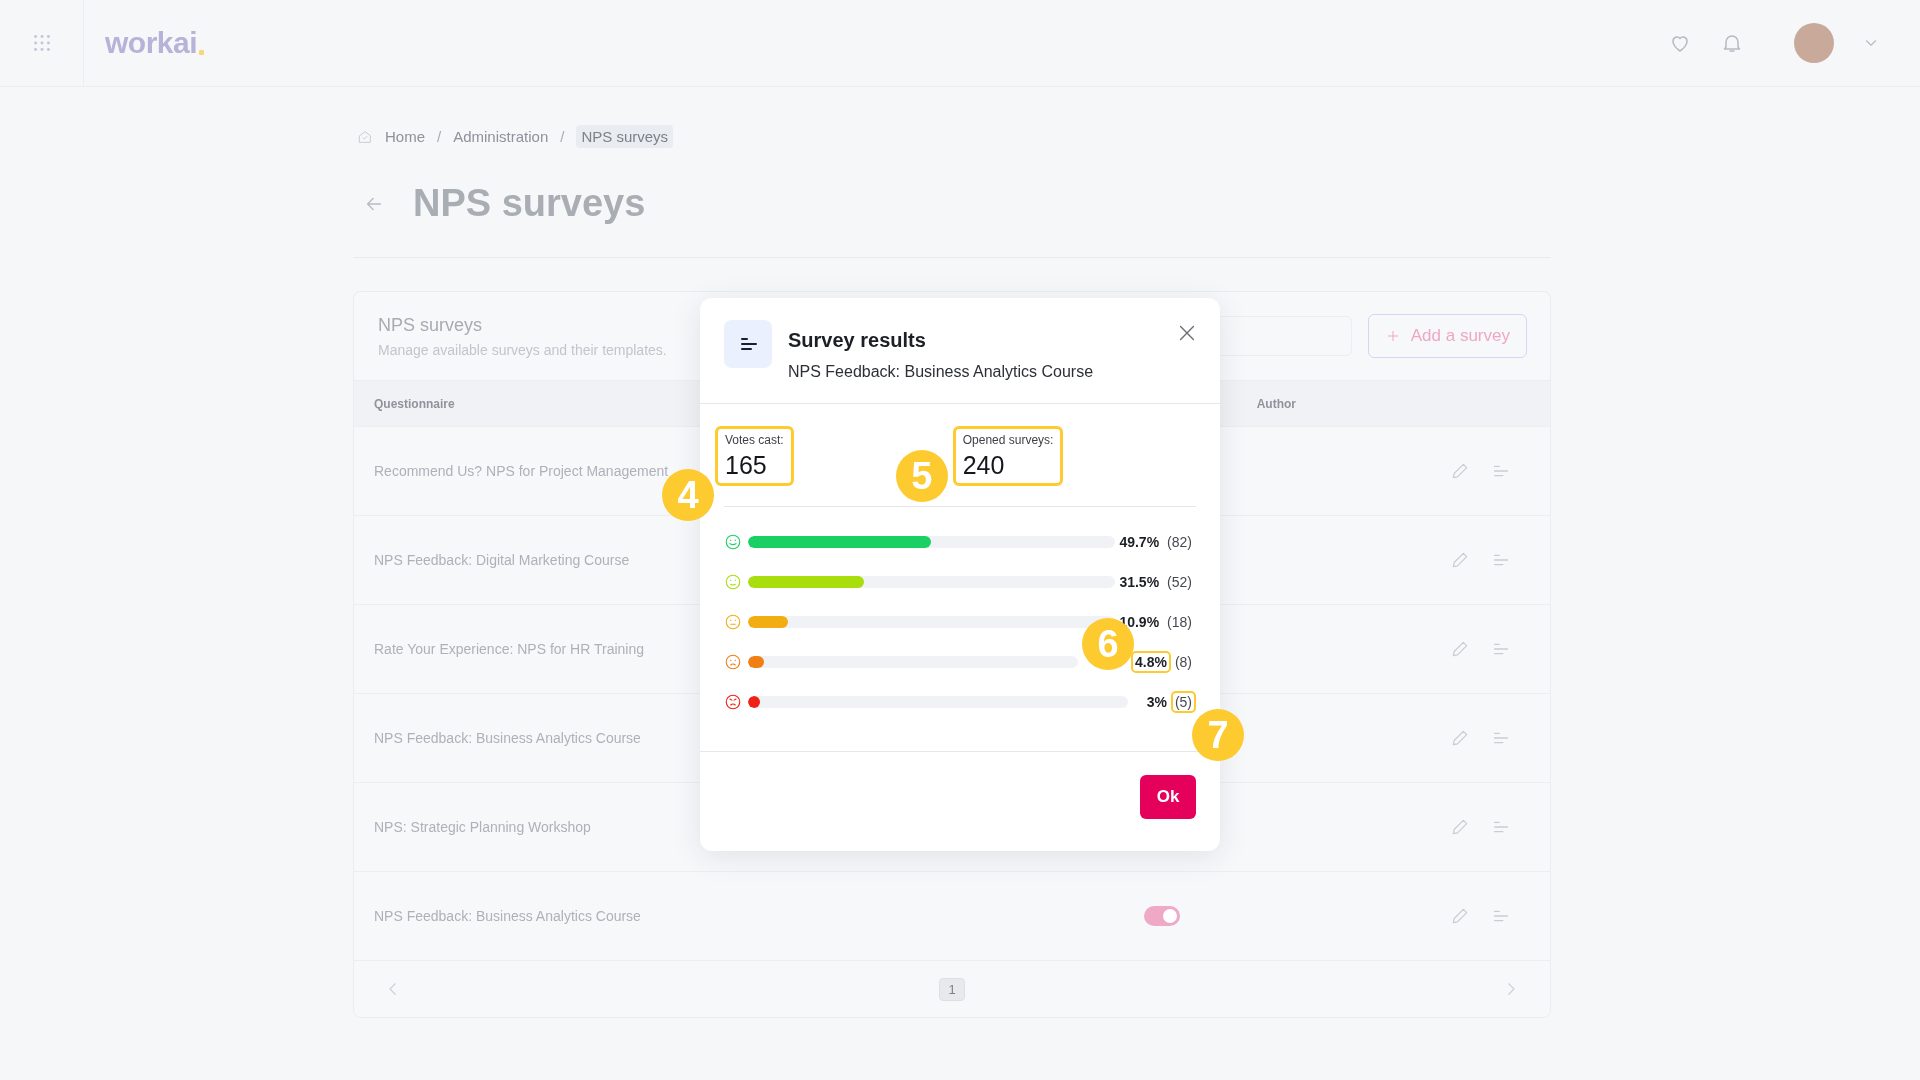 This screenshot has width=1920, height=1080. I want to click on ok-button: Ok, so click(1168, 797).